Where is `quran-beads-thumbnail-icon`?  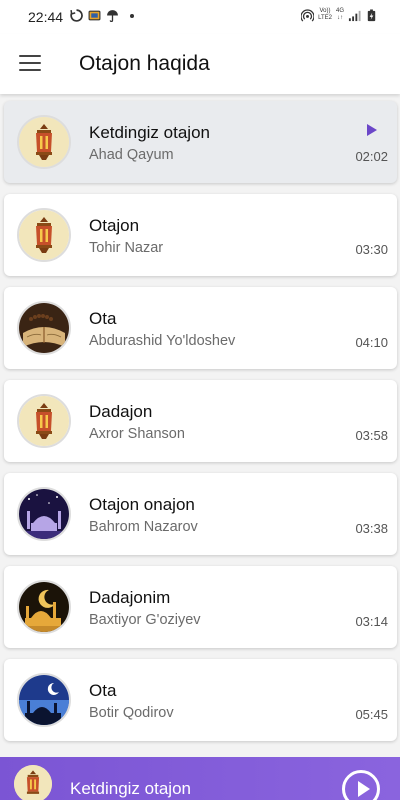
quran-beads-thumbnail-icon is located at coordinates (44, 328).